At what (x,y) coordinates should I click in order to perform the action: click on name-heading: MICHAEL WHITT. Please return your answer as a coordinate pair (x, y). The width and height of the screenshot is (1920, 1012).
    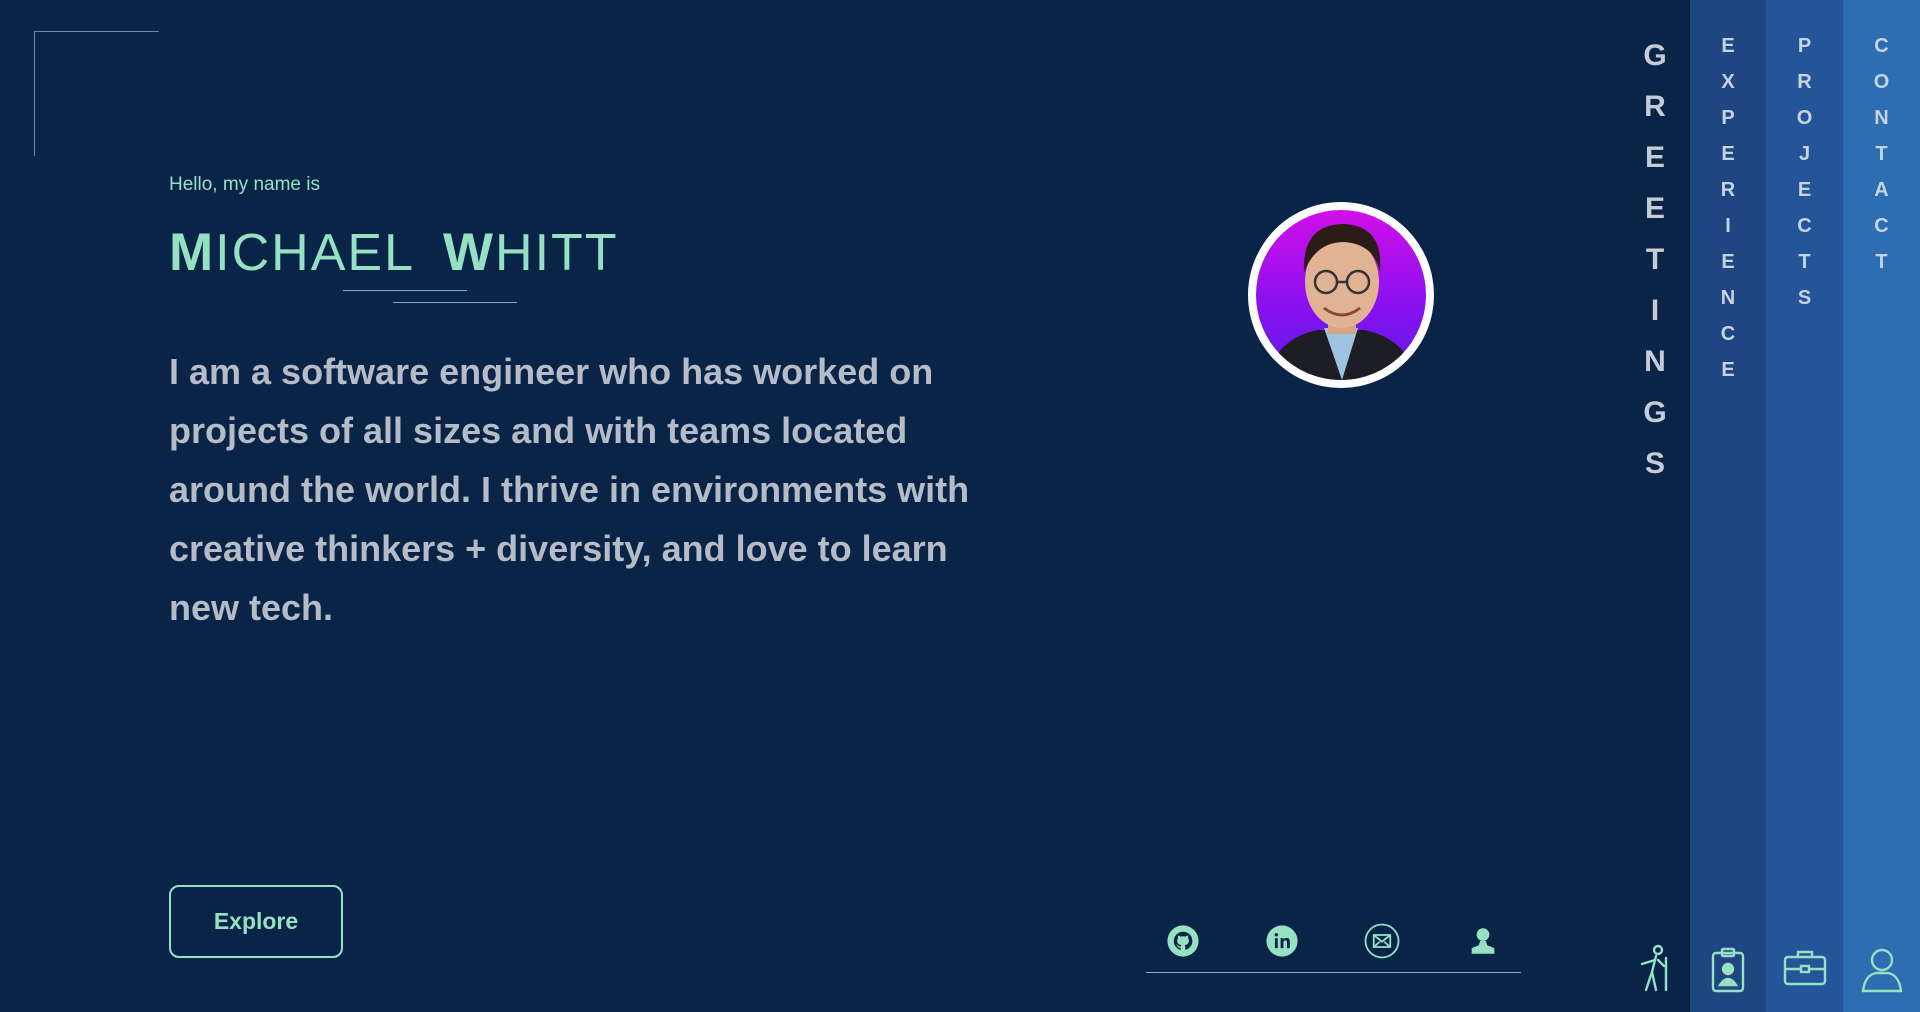
    Looking at the image, I should click on (394, 252).